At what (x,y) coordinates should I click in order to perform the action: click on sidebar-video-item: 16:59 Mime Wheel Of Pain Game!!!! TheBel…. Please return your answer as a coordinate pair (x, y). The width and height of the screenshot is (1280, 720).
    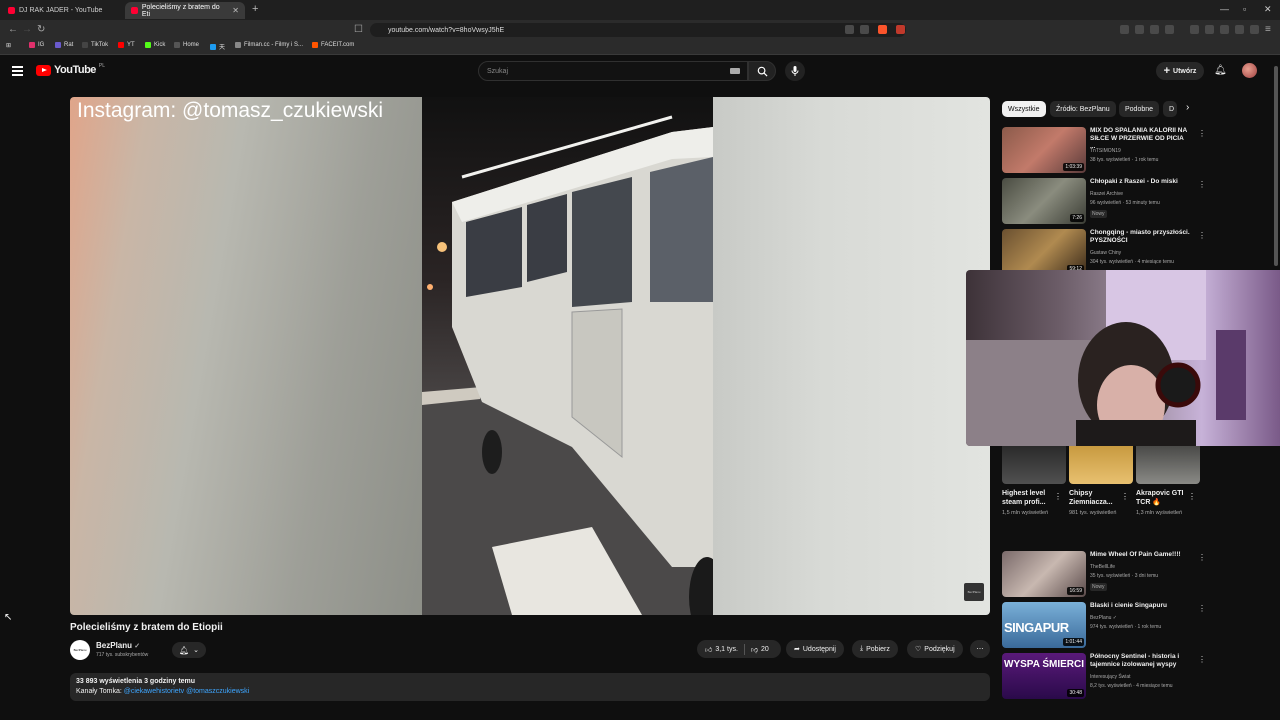
    Looking at the image, I should click on (1104, 574).